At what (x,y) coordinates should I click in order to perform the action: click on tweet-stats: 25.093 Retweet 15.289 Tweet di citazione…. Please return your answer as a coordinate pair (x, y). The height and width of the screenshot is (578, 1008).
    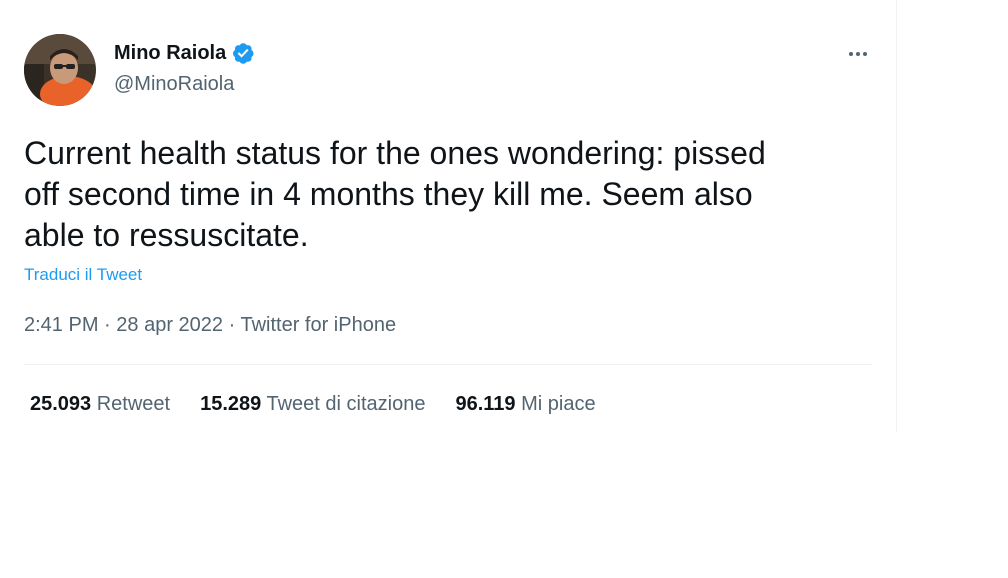
    Looking at the image, I should click on (328, 404).